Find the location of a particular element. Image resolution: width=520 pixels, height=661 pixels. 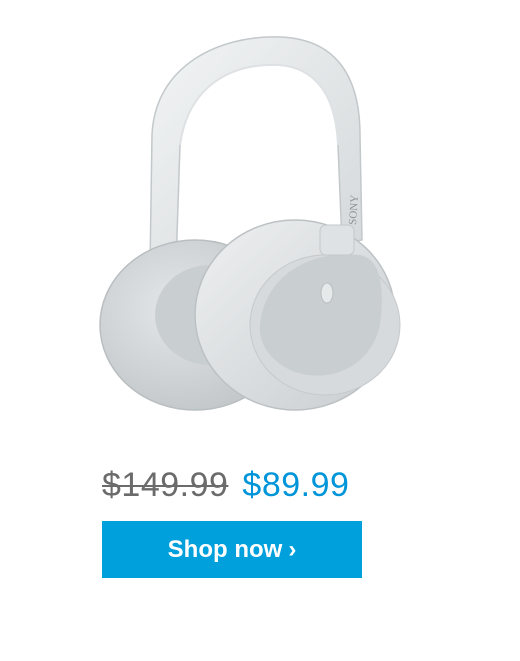

brand-mark: SONY is located at coordinates (354, 209).